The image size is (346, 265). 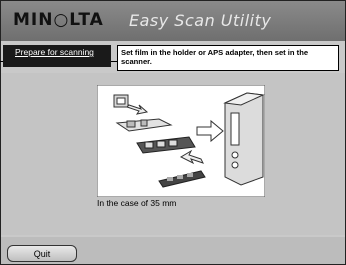 What do you see at coordinates (200, 20) in the screenshot?
I see `app-title: Easy Scan Utility` at bounding box center [200, 20].